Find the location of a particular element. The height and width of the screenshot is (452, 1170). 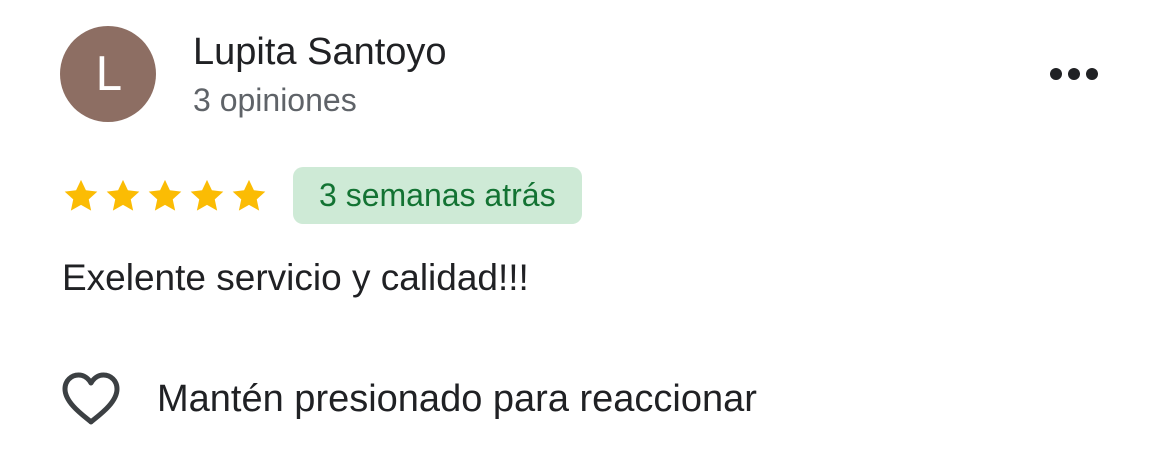

more-options-button is located at coordinates (1074, 74).